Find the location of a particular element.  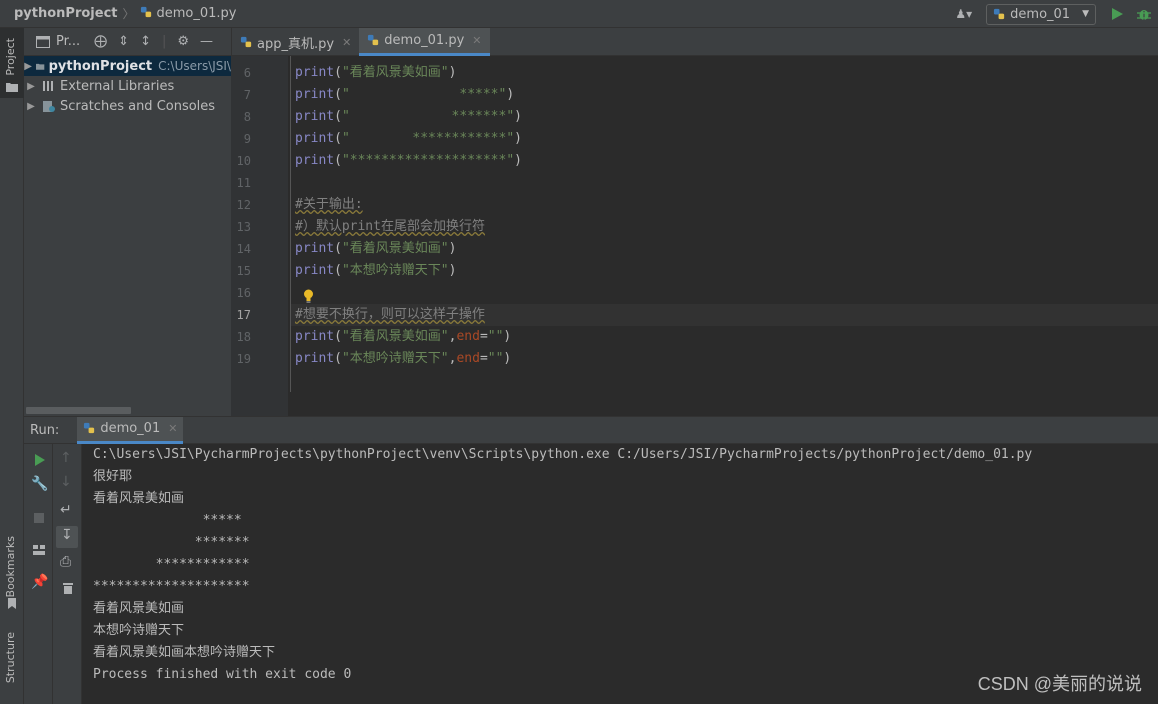

print-icon: ⎙ is located at coordinates (68, 562).